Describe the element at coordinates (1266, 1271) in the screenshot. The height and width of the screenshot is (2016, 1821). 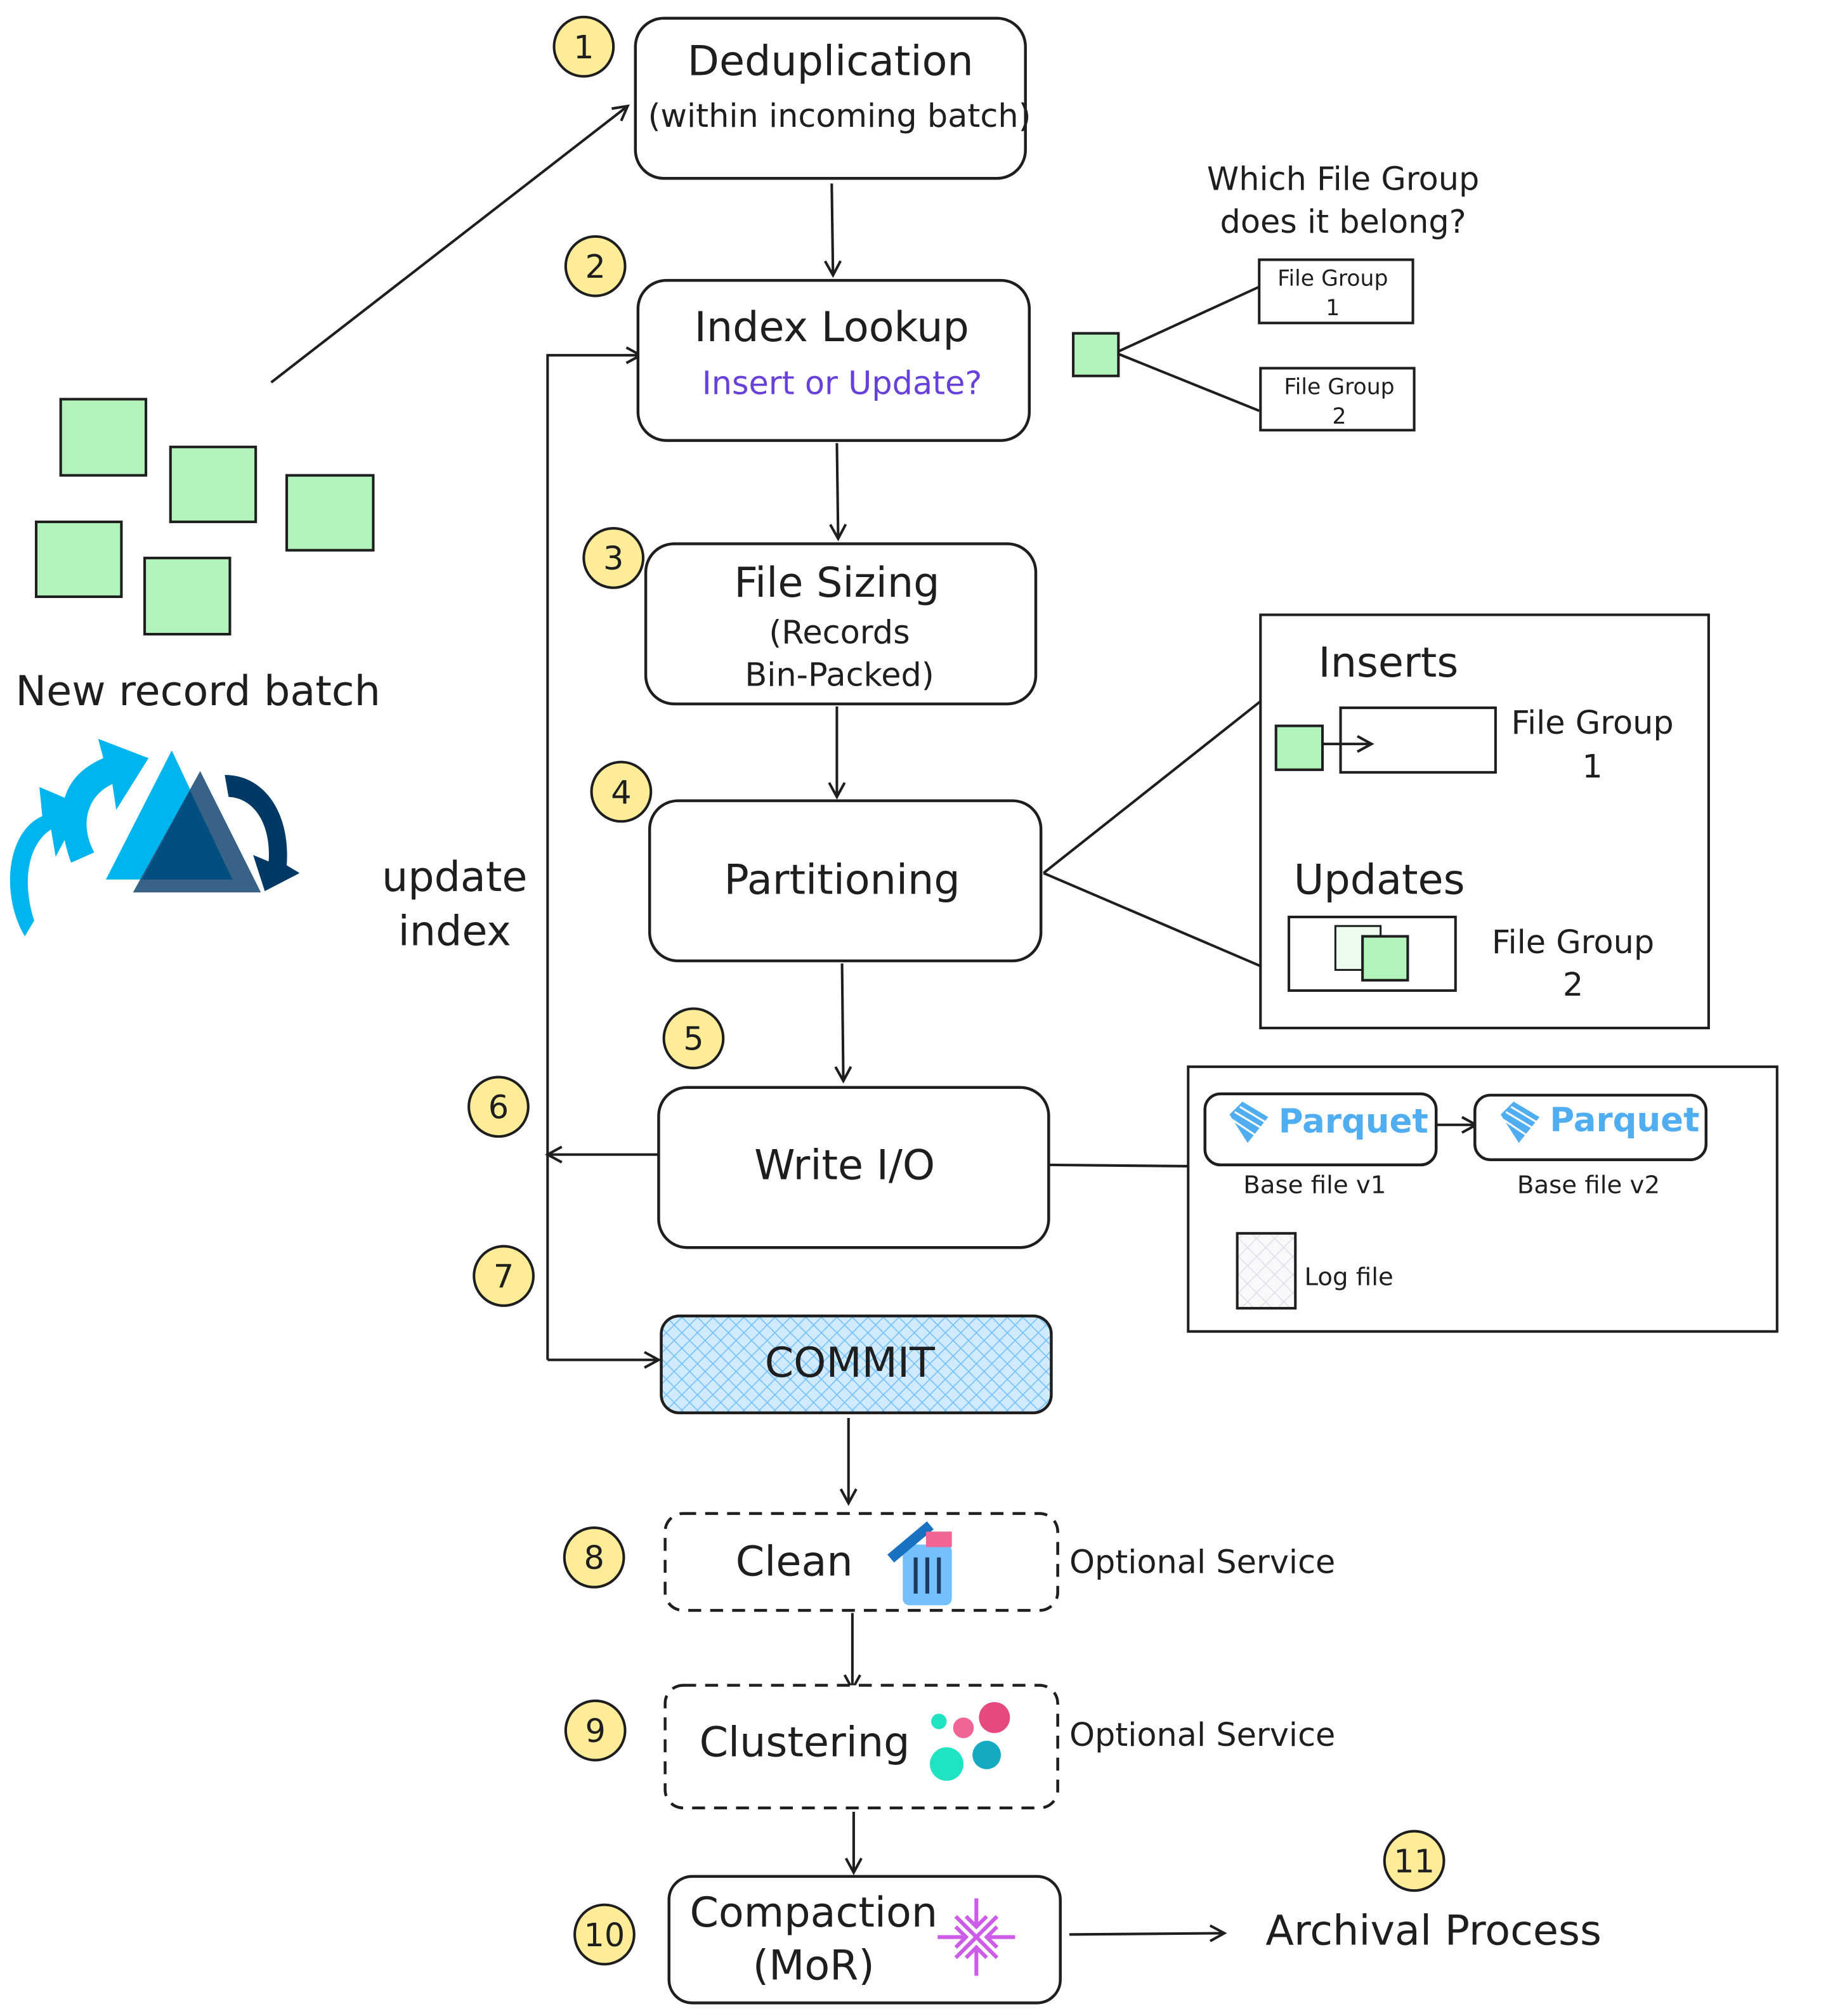
I see `log-file-icon` at that location.